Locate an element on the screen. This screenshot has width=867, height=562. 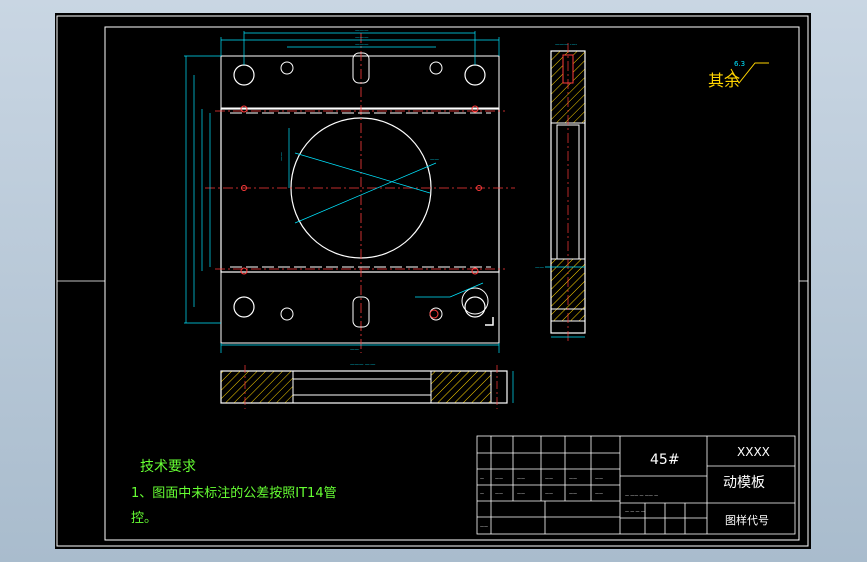
roughness-value: 6.3 is located at coordinates (739, 64).